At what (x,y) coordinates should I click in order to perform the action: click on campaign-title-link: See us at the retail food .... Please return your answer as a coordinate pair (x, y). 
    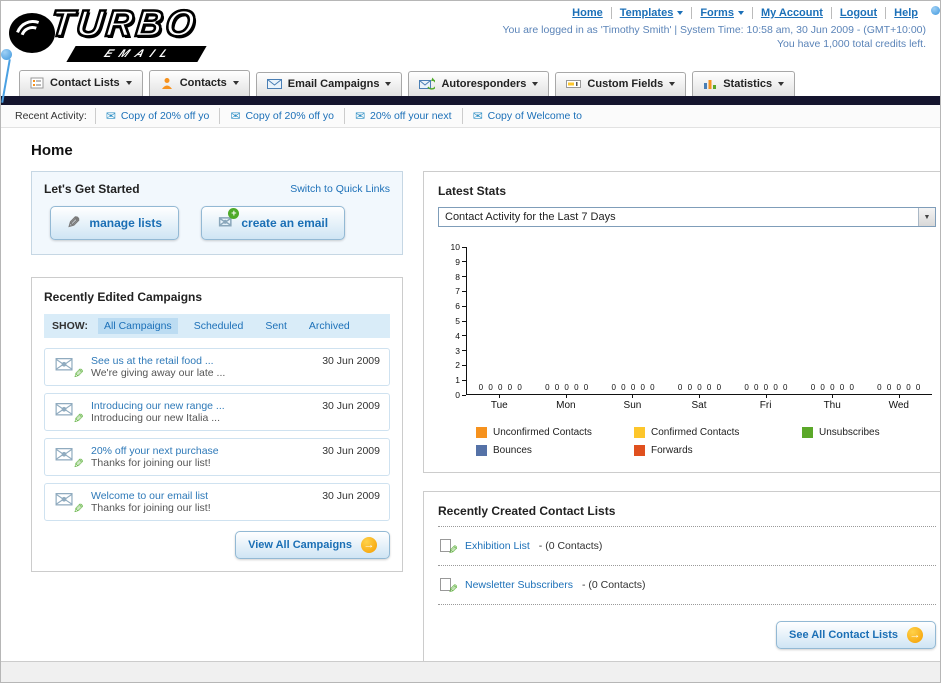
    Looking at the image, I should click on (152, 361).